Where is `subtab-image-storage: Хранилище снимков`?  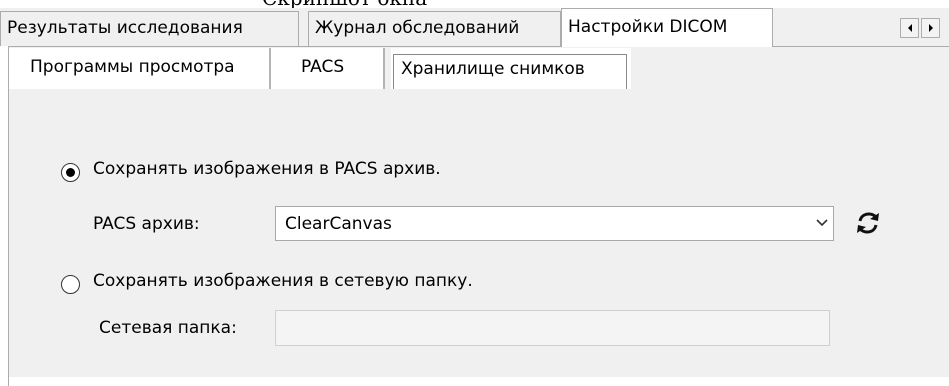
subtab-image-storage: Хранилище снимков is located at coordinates (511, 68).